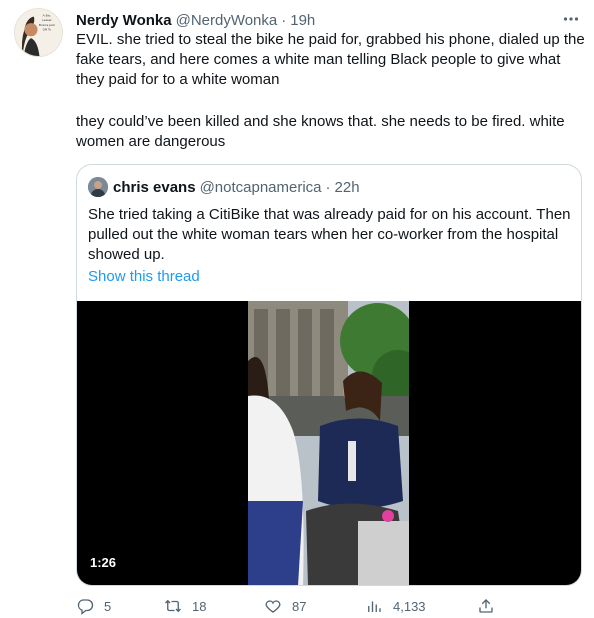 The width and height of the screenshot is (594, 618). Describe the element at coordinates (374, 606) in the screenshot. I see `analytics-icon` at that location.